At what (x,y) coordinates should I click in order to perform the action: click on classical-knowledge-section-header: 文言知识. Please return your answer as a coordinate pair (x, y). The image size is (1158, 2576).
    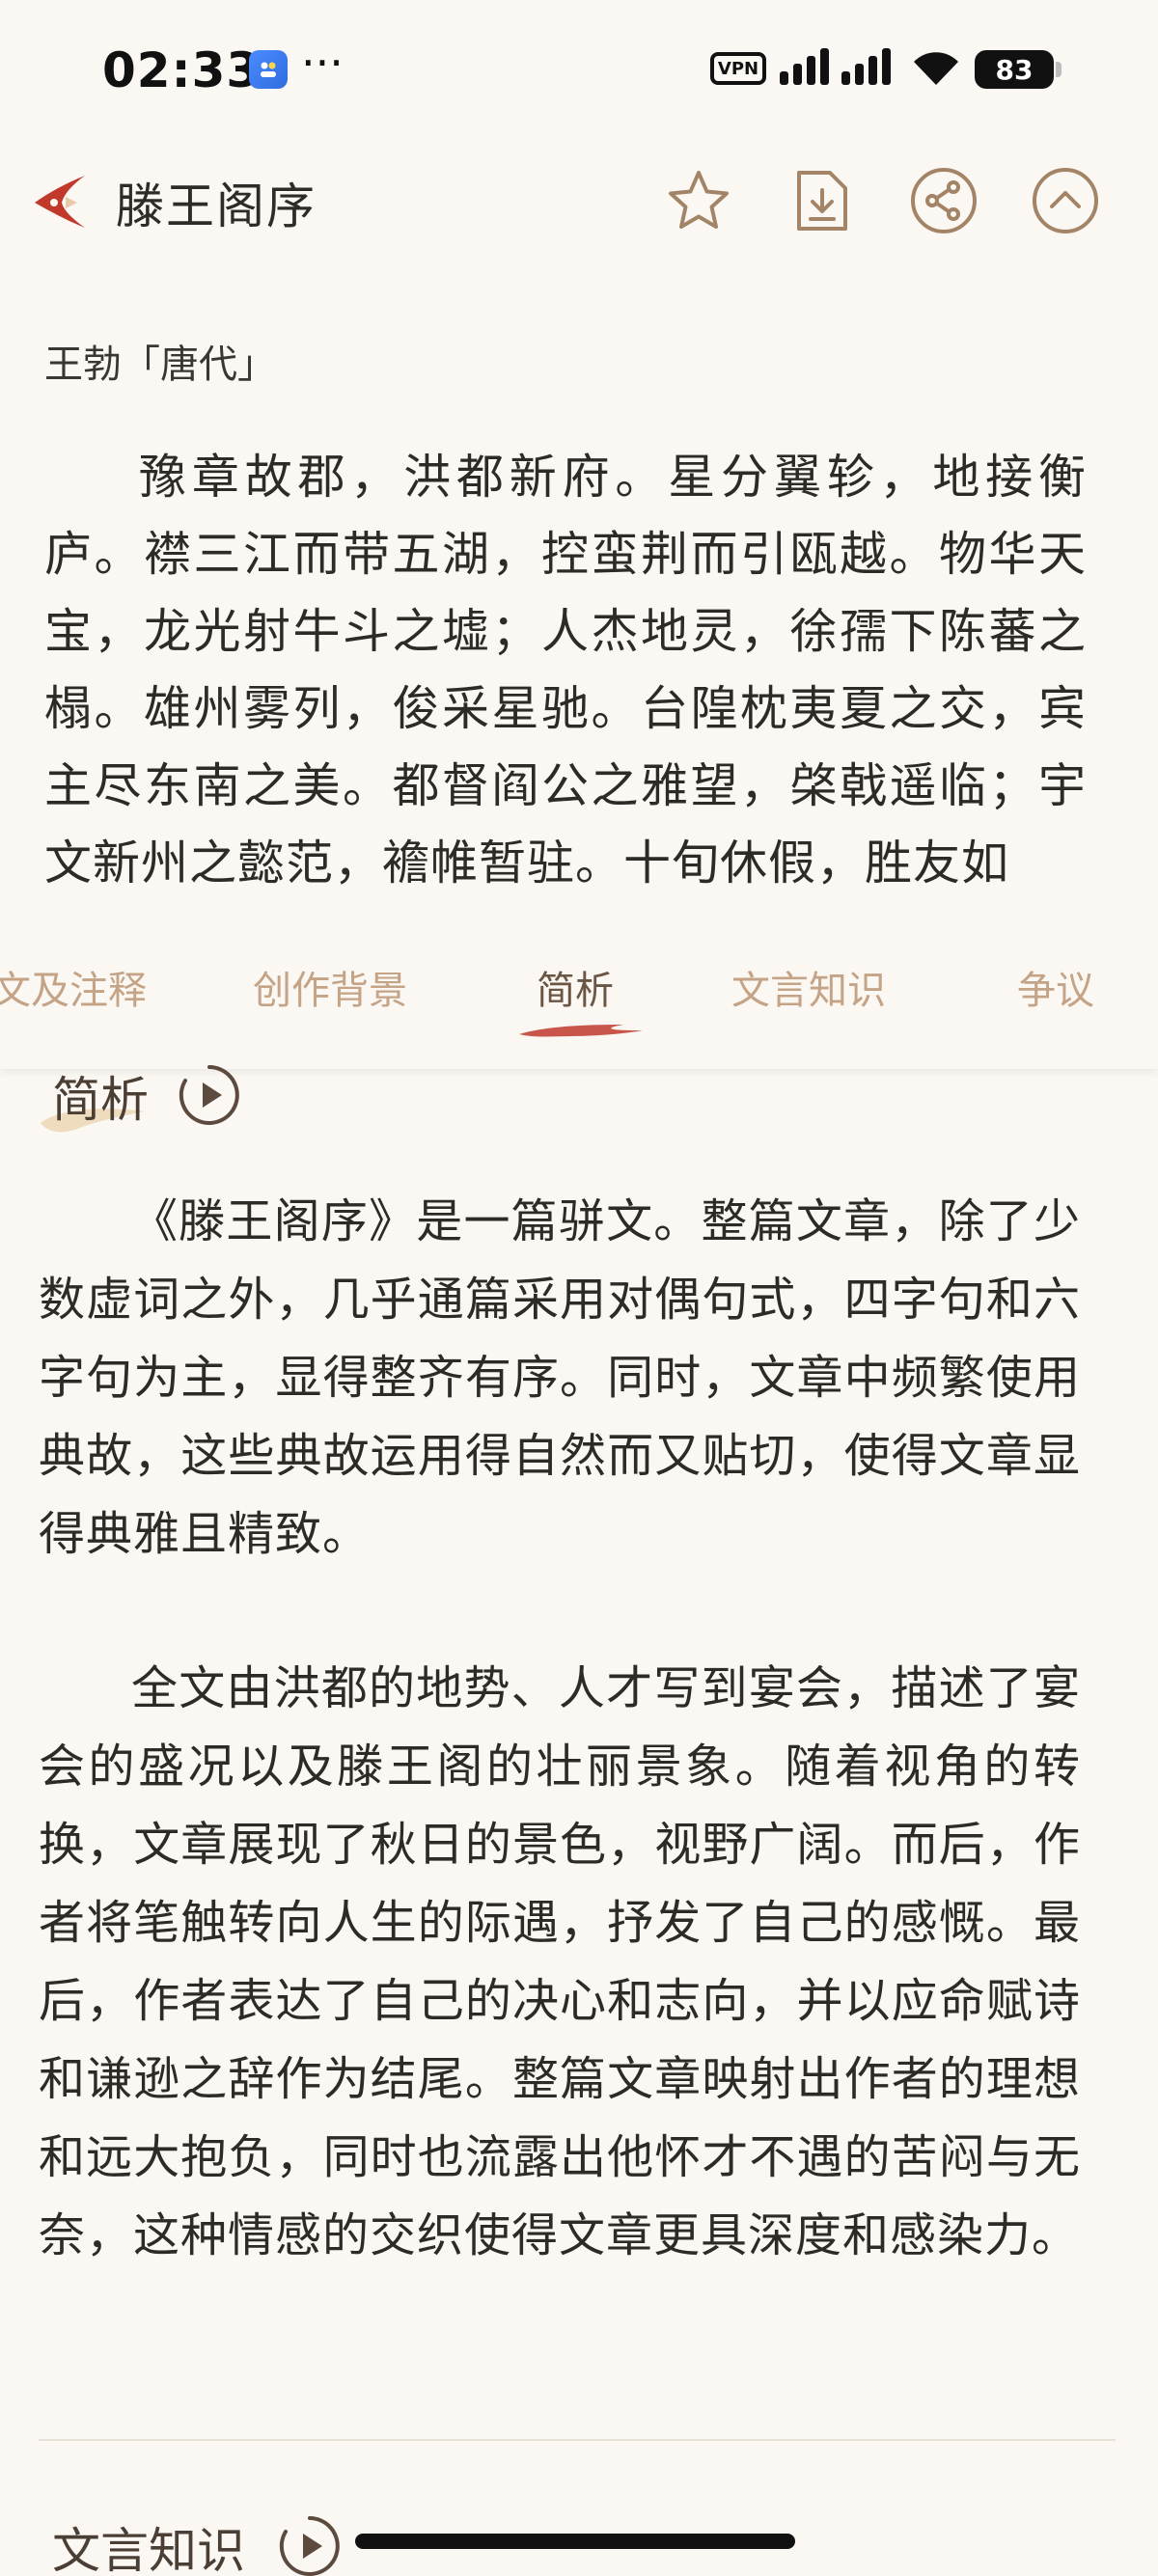
    Looking at the image, I should click on (203, 2544).